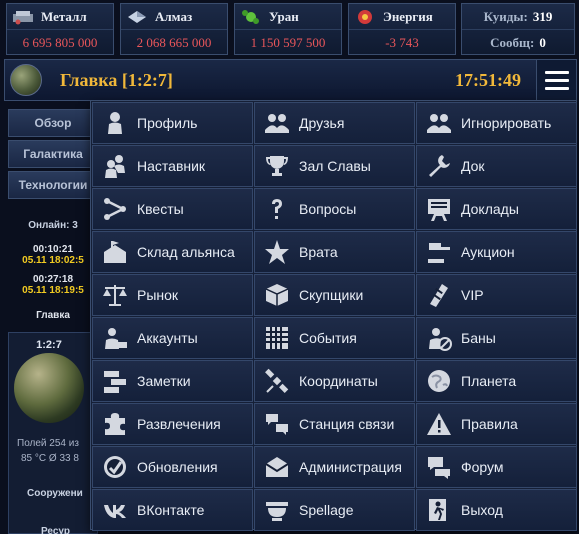 This screenshot has width=579, height=534. What do you see at coordinates (334, 123) in the screenshot?
I see `menu-item-friends: Друзья` at bounding box center [334, 123].